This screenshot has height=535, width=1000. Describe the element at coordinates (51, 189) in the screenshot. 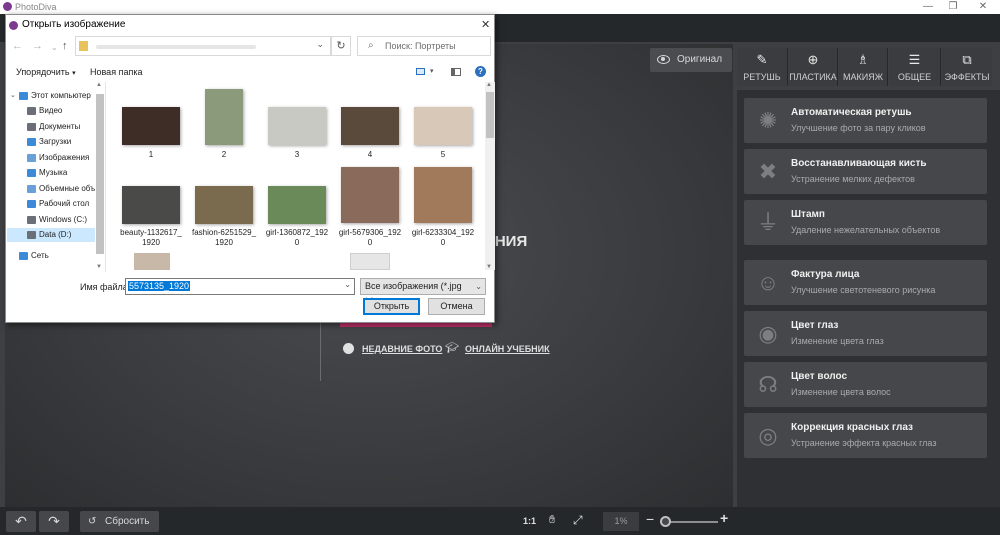

I see `nav-item: Объемные объ` at that location.